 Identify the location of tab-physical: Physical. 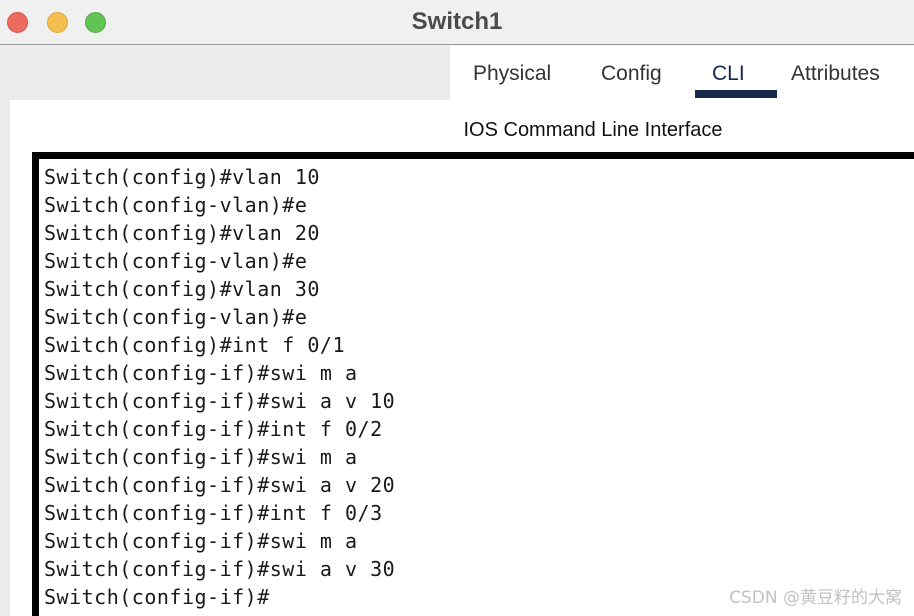
(512, 74).